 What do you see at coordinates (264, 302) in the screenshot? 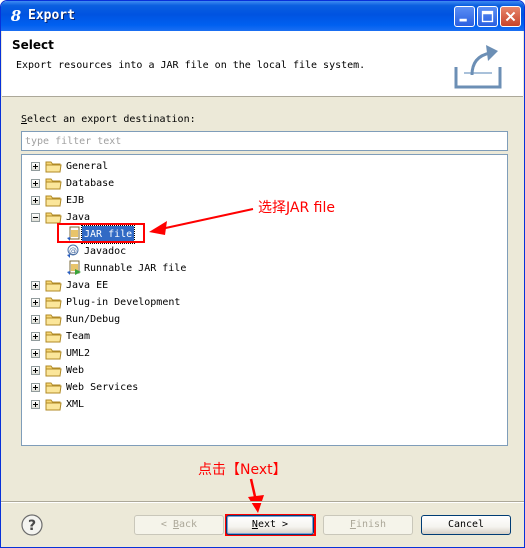
I see `tree-item-plug-in-development: Plug-in Development` at bounding box center [264, 302].